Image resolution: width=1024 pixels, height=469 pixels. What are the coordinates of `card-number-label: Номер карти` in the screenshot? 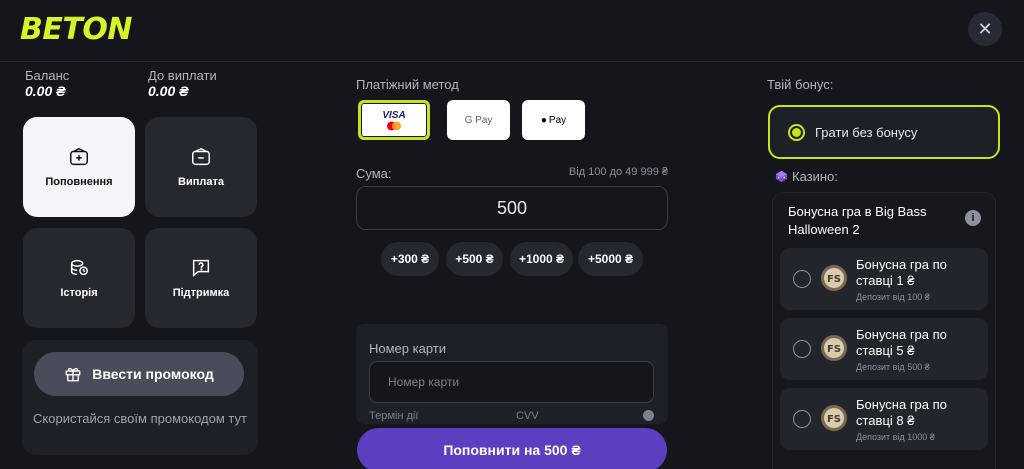 It's located at (407, 348).